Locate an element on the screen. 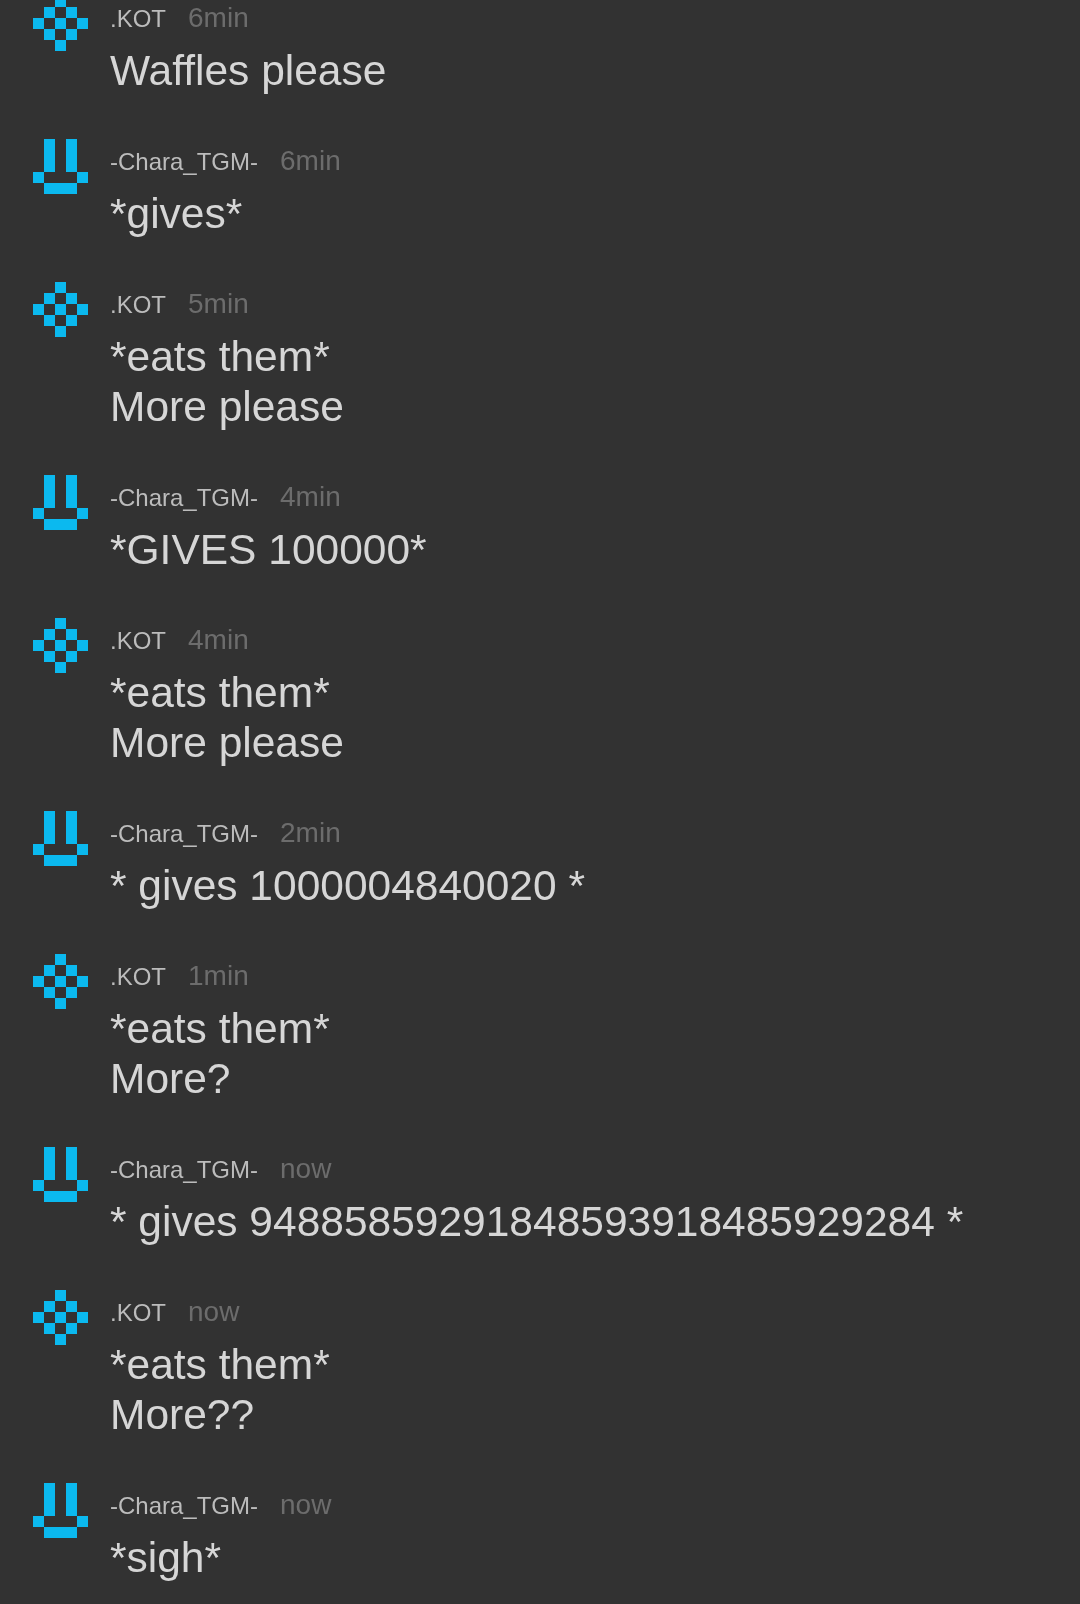 The height and width of the screenshot is (1604, 1080). message-text: *gives* is located at coordinates (177, 214).